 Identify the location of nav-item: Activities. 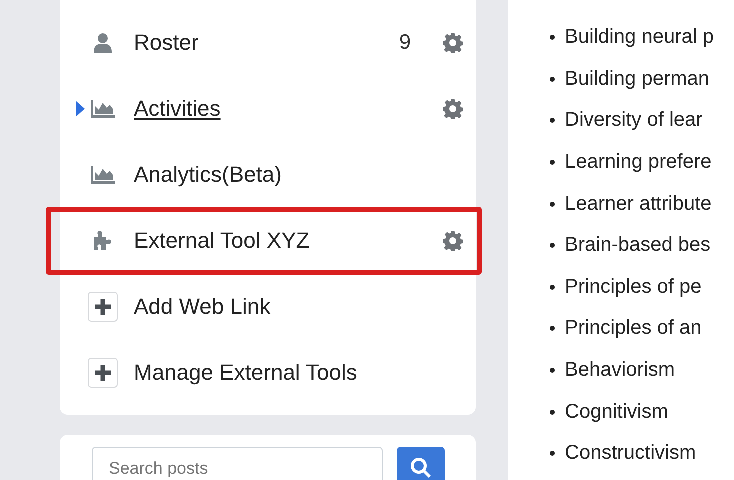
(268, 109).